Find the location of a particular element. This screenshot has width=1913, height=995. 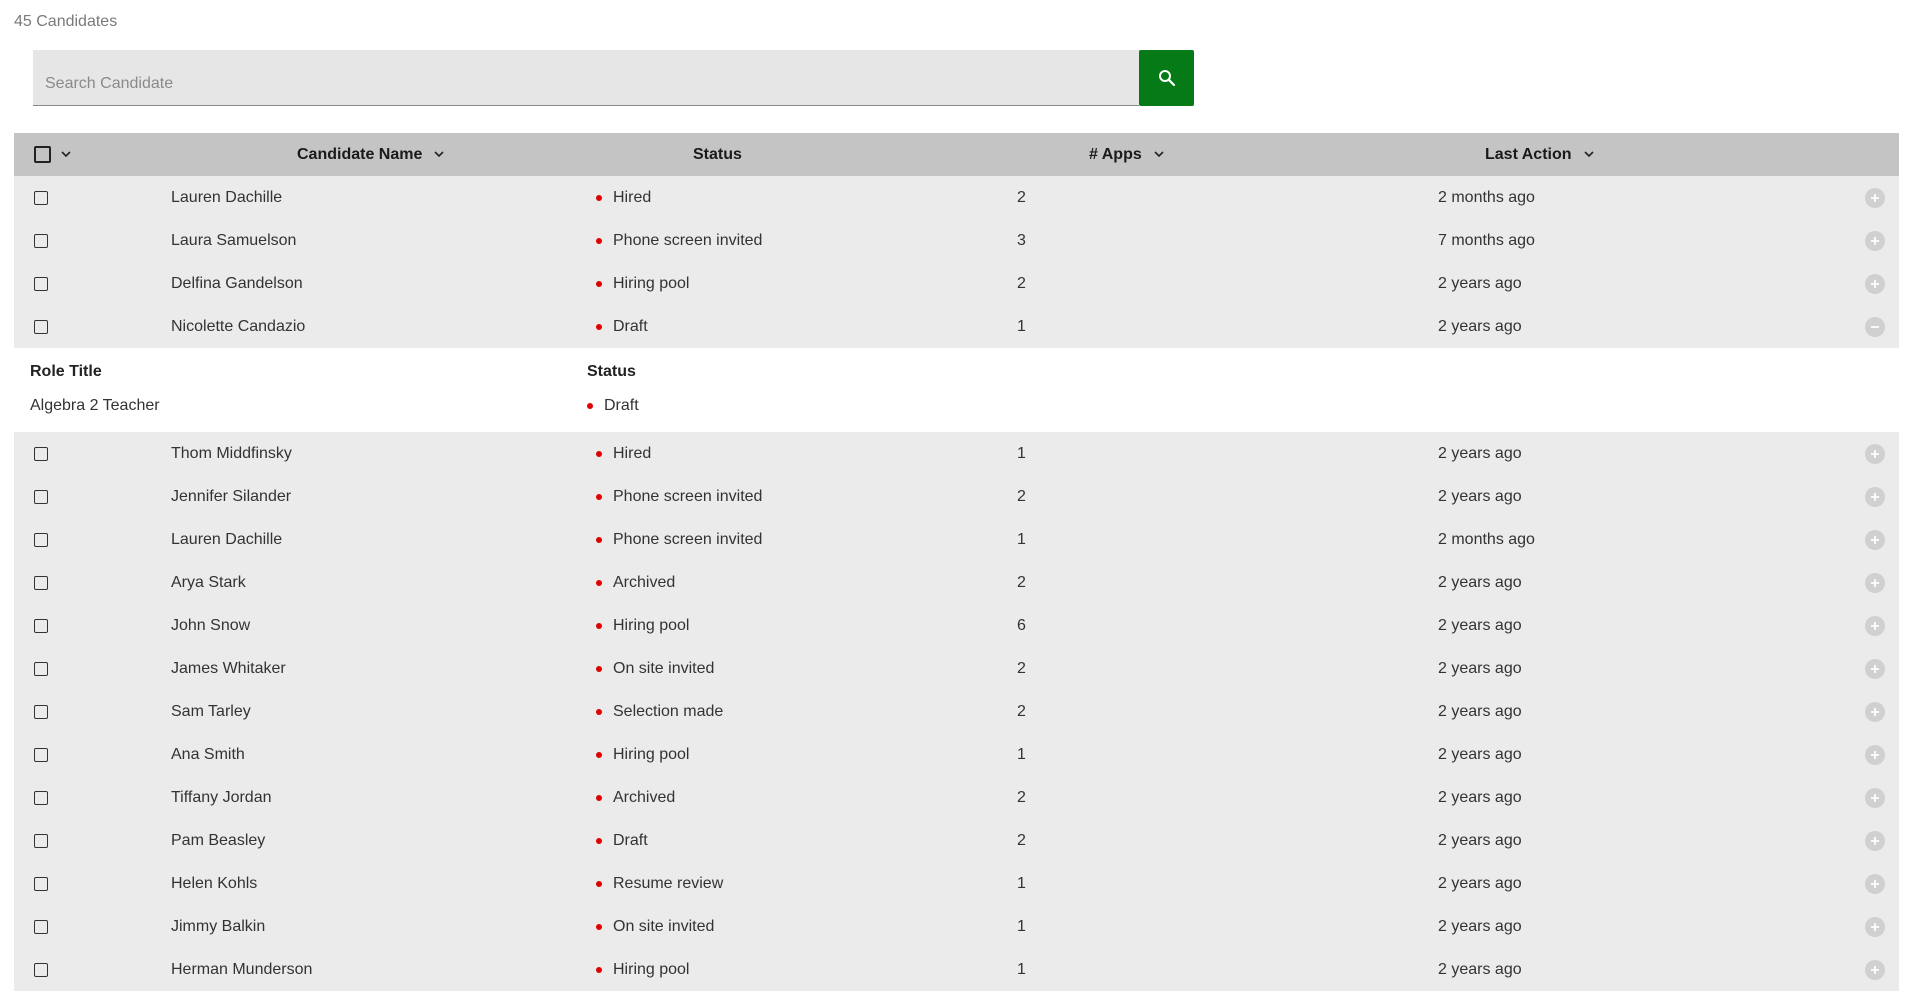

candidate-status: Archived is located at coordinates (644, 797).